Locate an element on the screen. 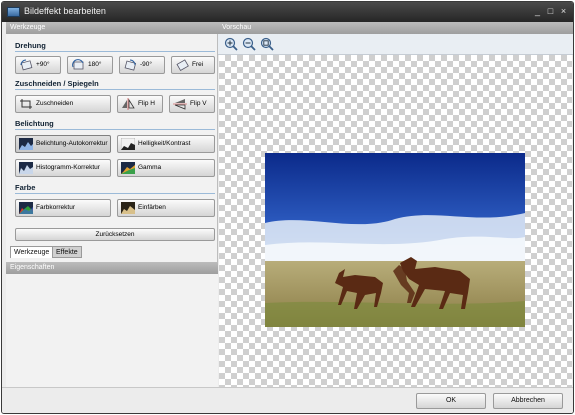 This screenshot has width=575, height=415. button-label: Zurücksetzen is located at coordinates (115, 234).